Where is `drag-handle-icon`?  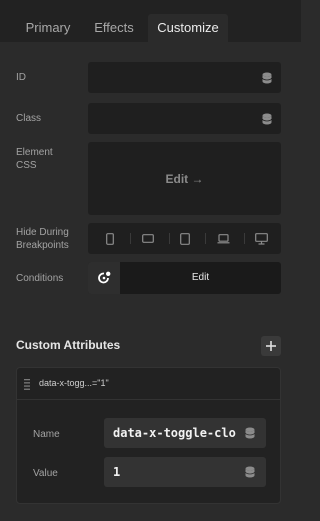 drag-handle-icon is located at coordinates (27, 384).